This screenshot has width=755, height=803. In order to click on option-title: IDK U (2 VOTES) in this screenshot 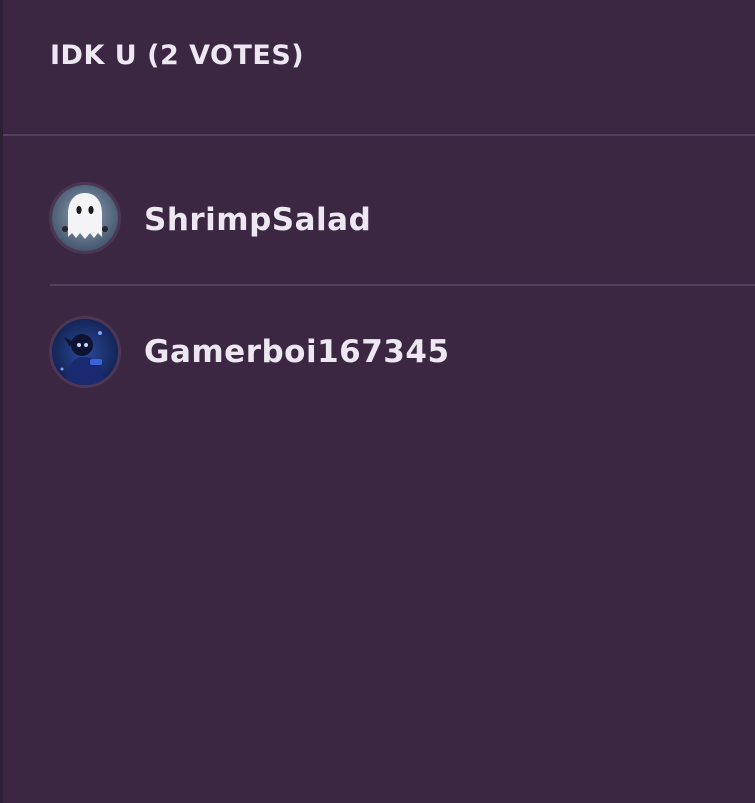, I will do `click(177, 55)`.